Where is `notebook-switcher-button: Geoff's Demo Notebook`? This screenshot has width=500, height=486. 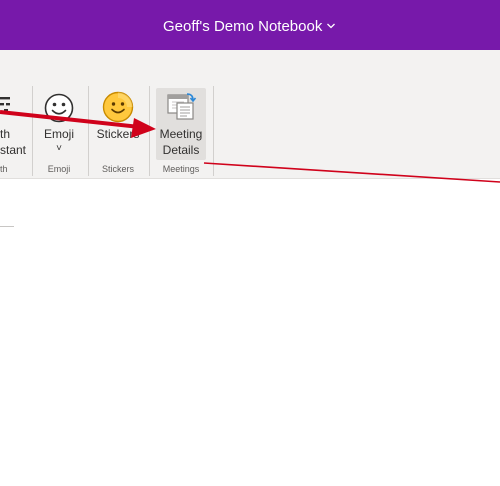 notebook-switcher-button: Geoff's Demo Notebook is located at coordinates (249, 26).